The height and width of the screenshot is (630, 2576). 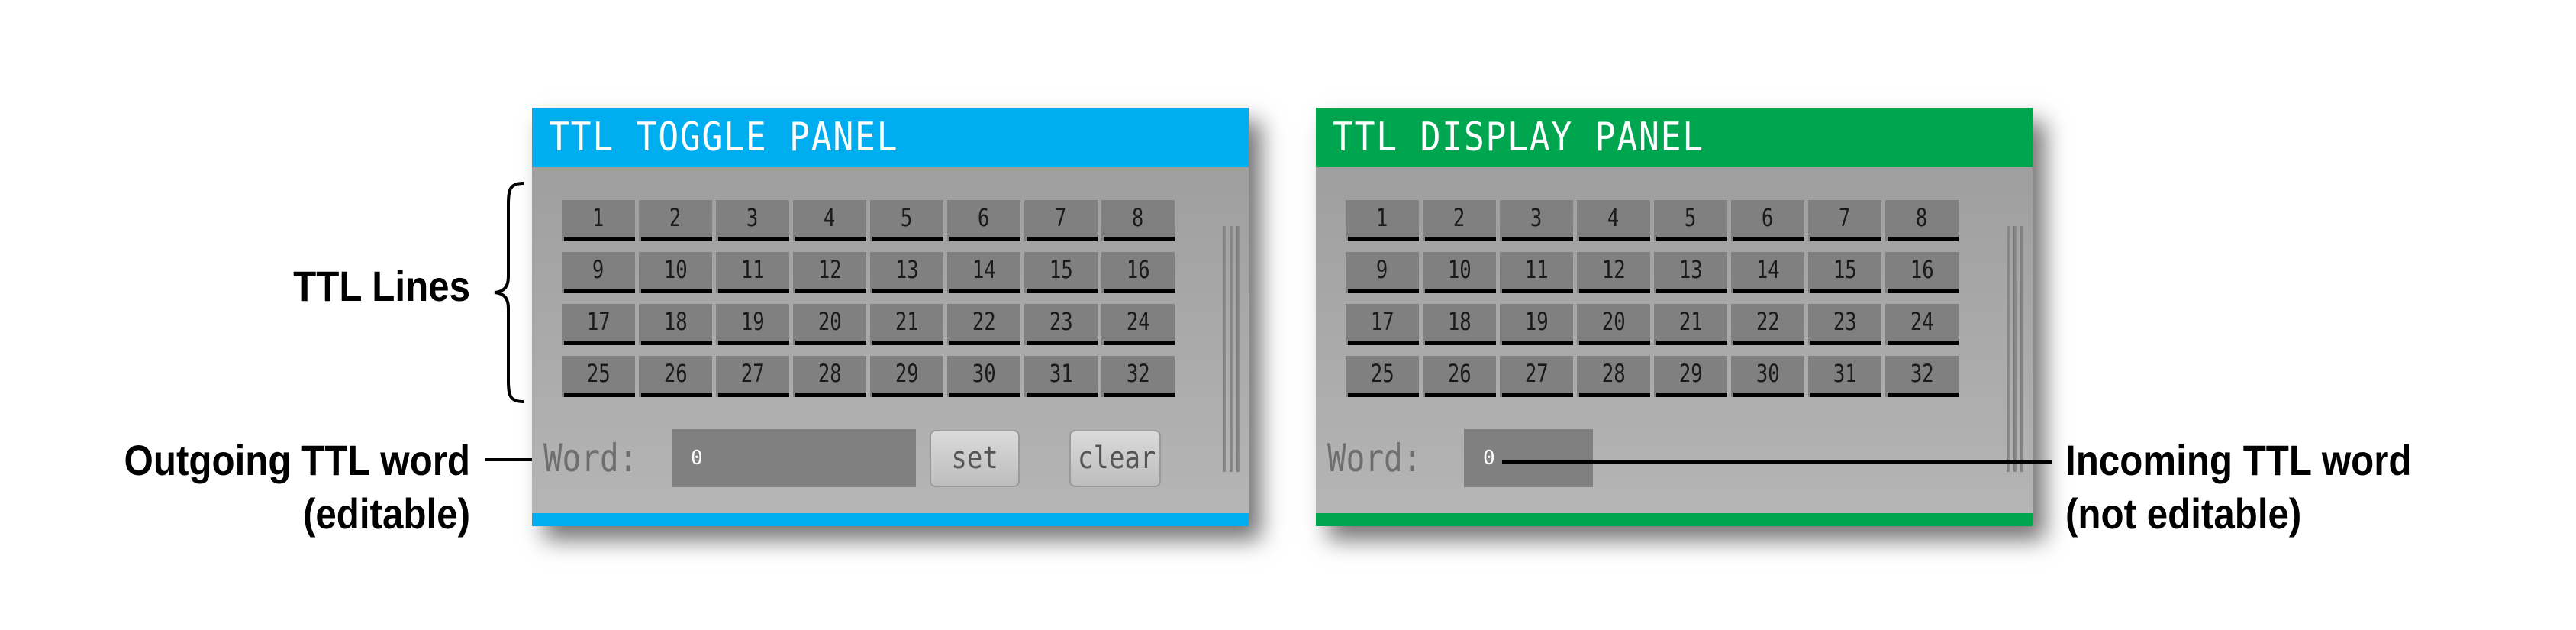 What do you see at coordinates (1459, 217) in the screenshot?
I see `ttl-line-label: 2` at bounding box center [1459, 217].